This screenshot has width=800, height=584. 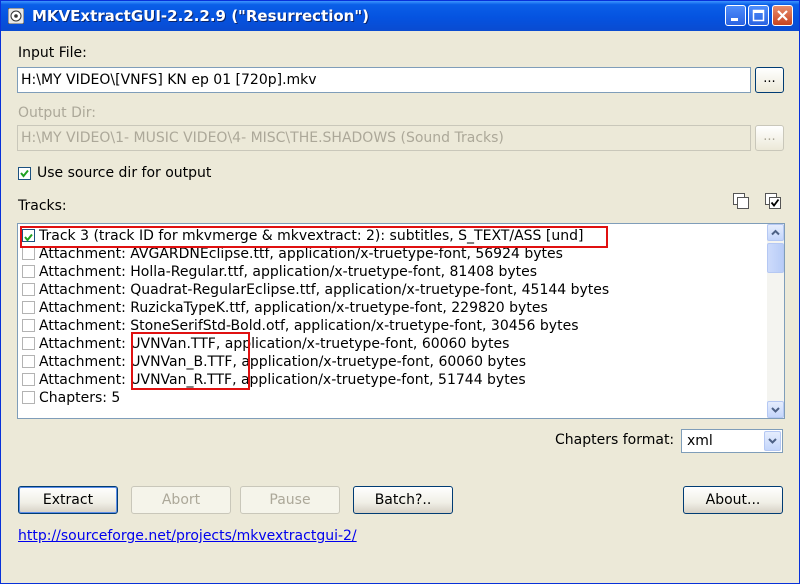 I want to click on track-list-item: Chapters: 5, so click(x=71, y=398).